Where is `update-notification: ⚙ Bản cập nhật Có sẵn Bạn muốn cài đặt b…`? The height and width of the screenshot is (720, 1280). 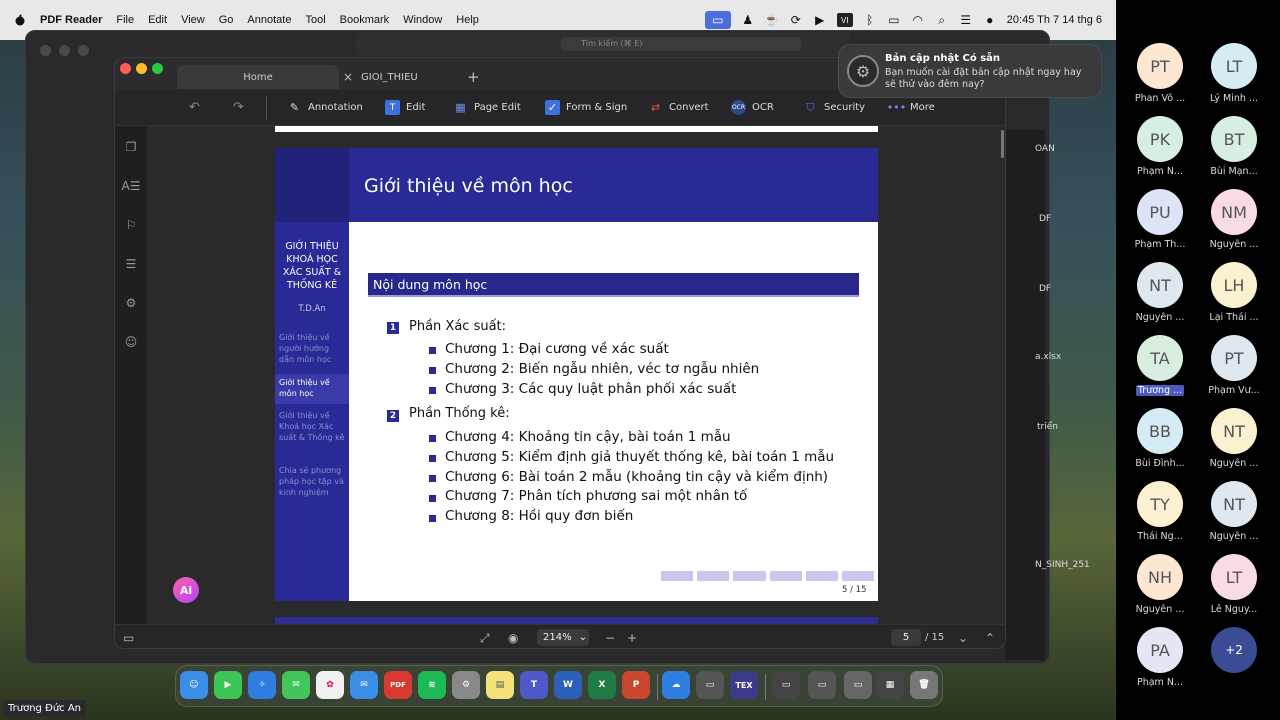
update-notification: ⚙ Bản cập nhật Có sẵn Bạn muốn cài đặt b… is located at coordinates (970, 71).